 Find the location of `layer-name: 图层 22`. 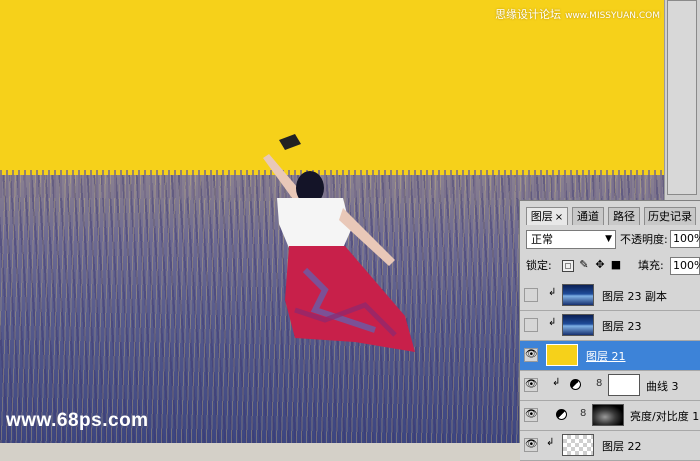

layer-name: 图层 22 is located at coordinates (622, 446).